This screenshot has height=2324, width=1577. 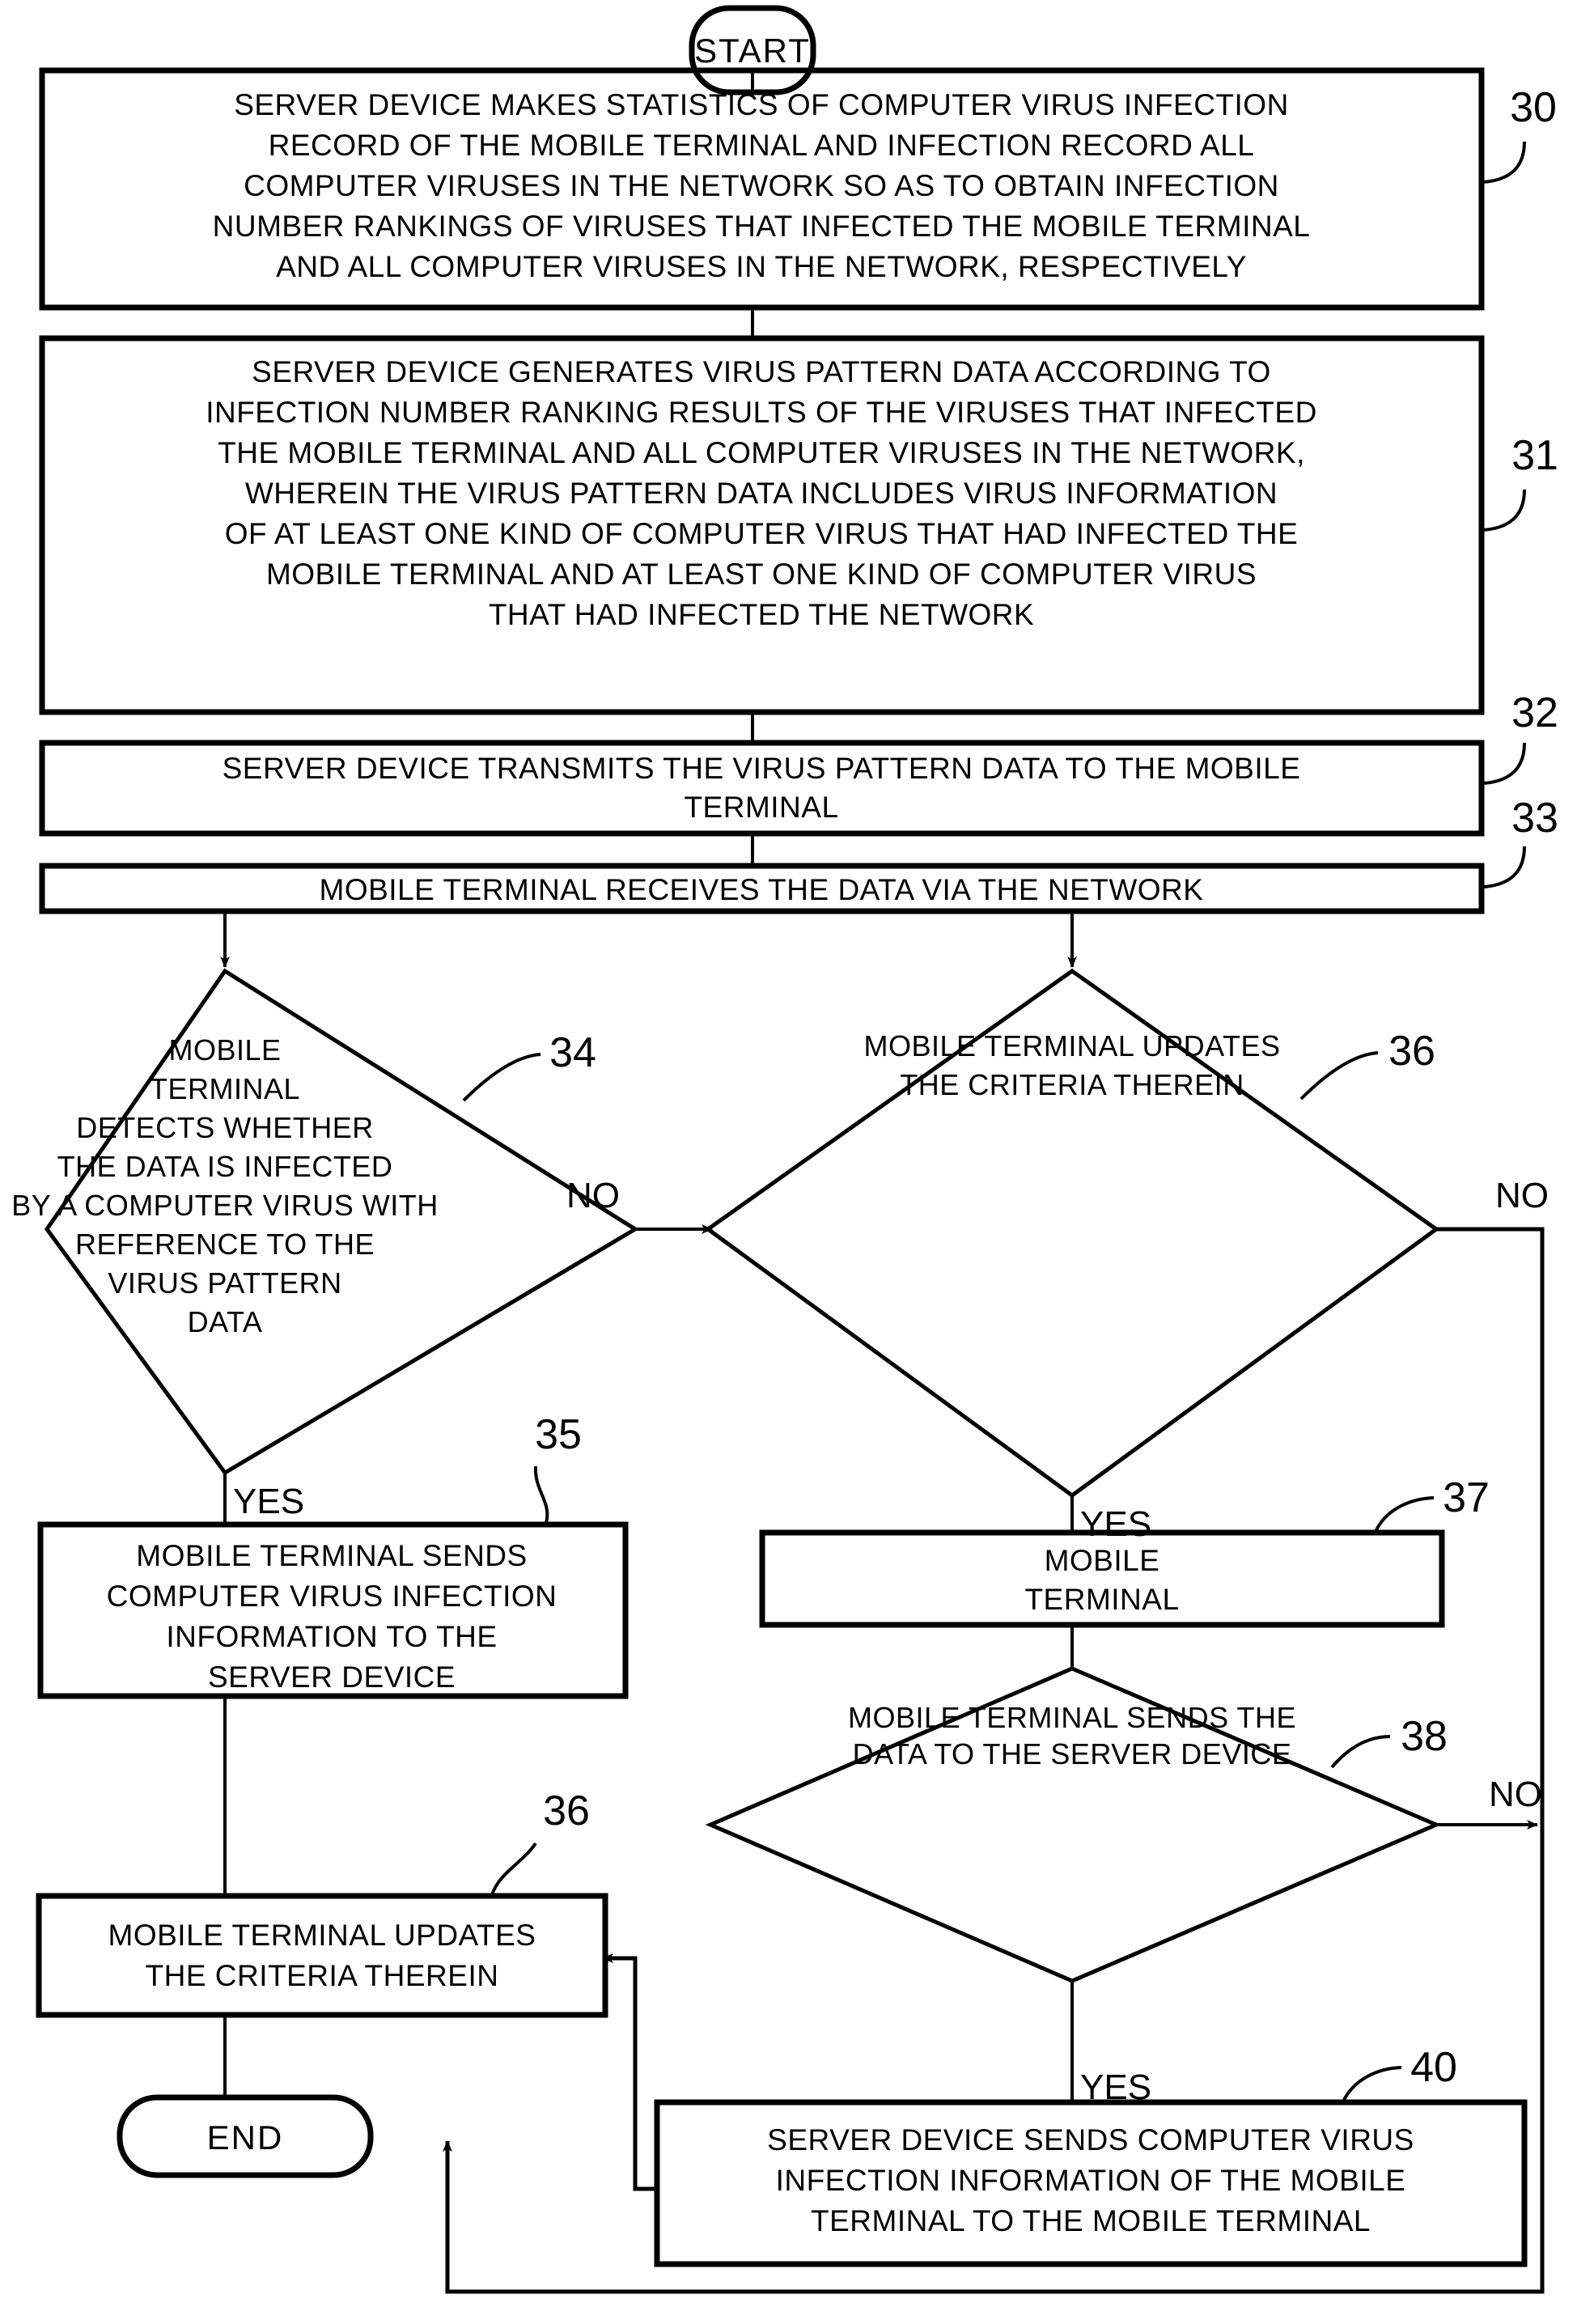 What do you see at coordinates (1367, 1064) in the screenshot?
I see `ref-callout-37: 36` at bounding box center [1367, 1064].